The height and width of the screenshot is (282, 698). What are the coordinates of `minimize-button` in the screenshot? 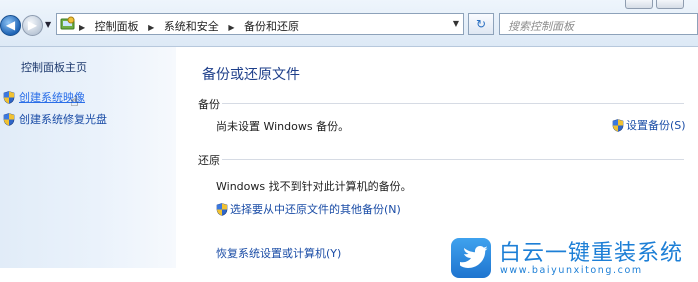 It's located at (639, 4).